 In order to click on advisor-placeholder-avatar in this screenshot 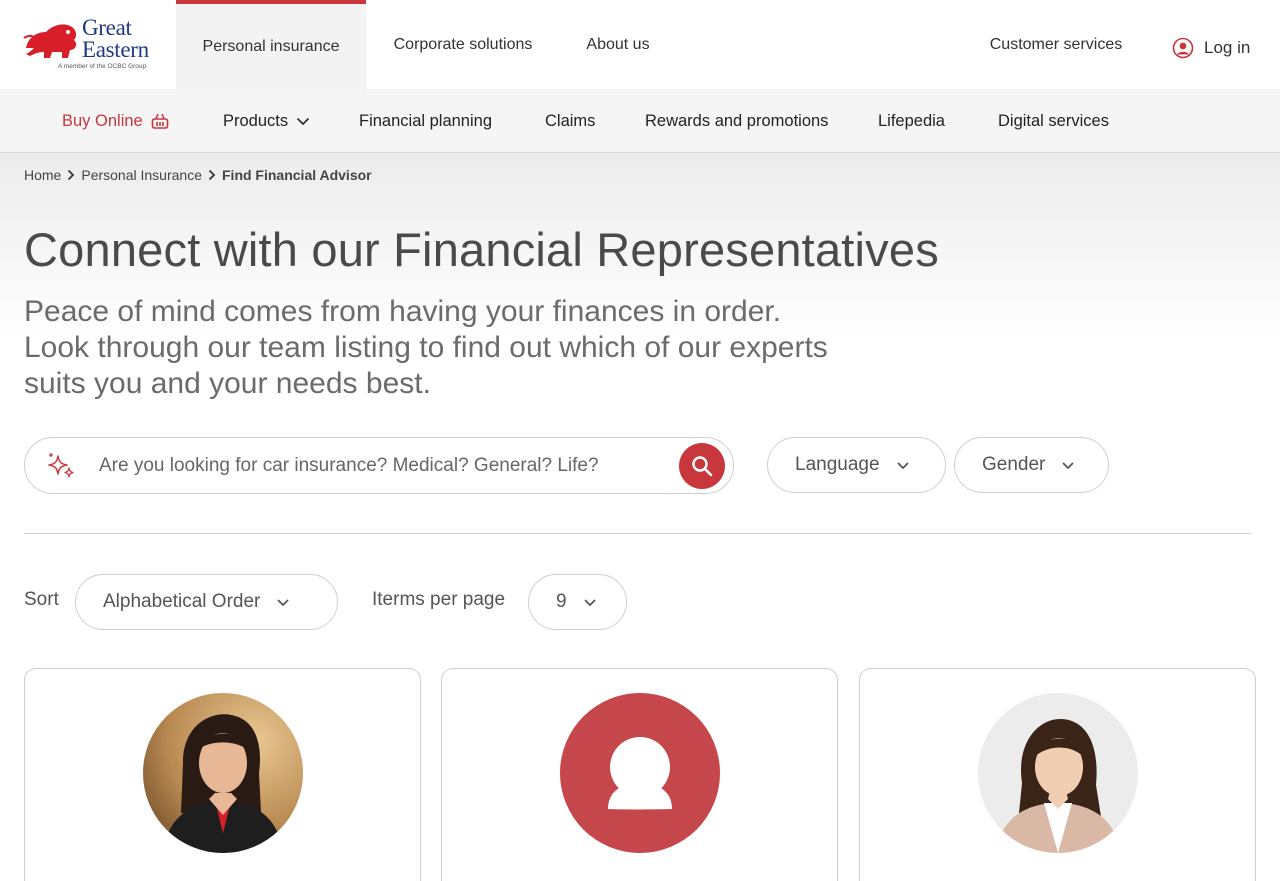, I will do `click(640, 773)`.